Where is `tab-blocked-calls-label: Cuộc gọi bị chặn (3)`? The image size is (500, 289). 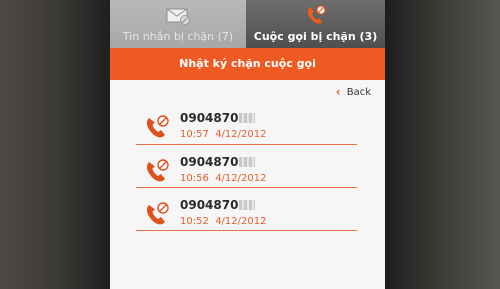
tab-blocked-calls-label: Cuộc gọi bị chặn (3) is located at coordinates (315, 36).